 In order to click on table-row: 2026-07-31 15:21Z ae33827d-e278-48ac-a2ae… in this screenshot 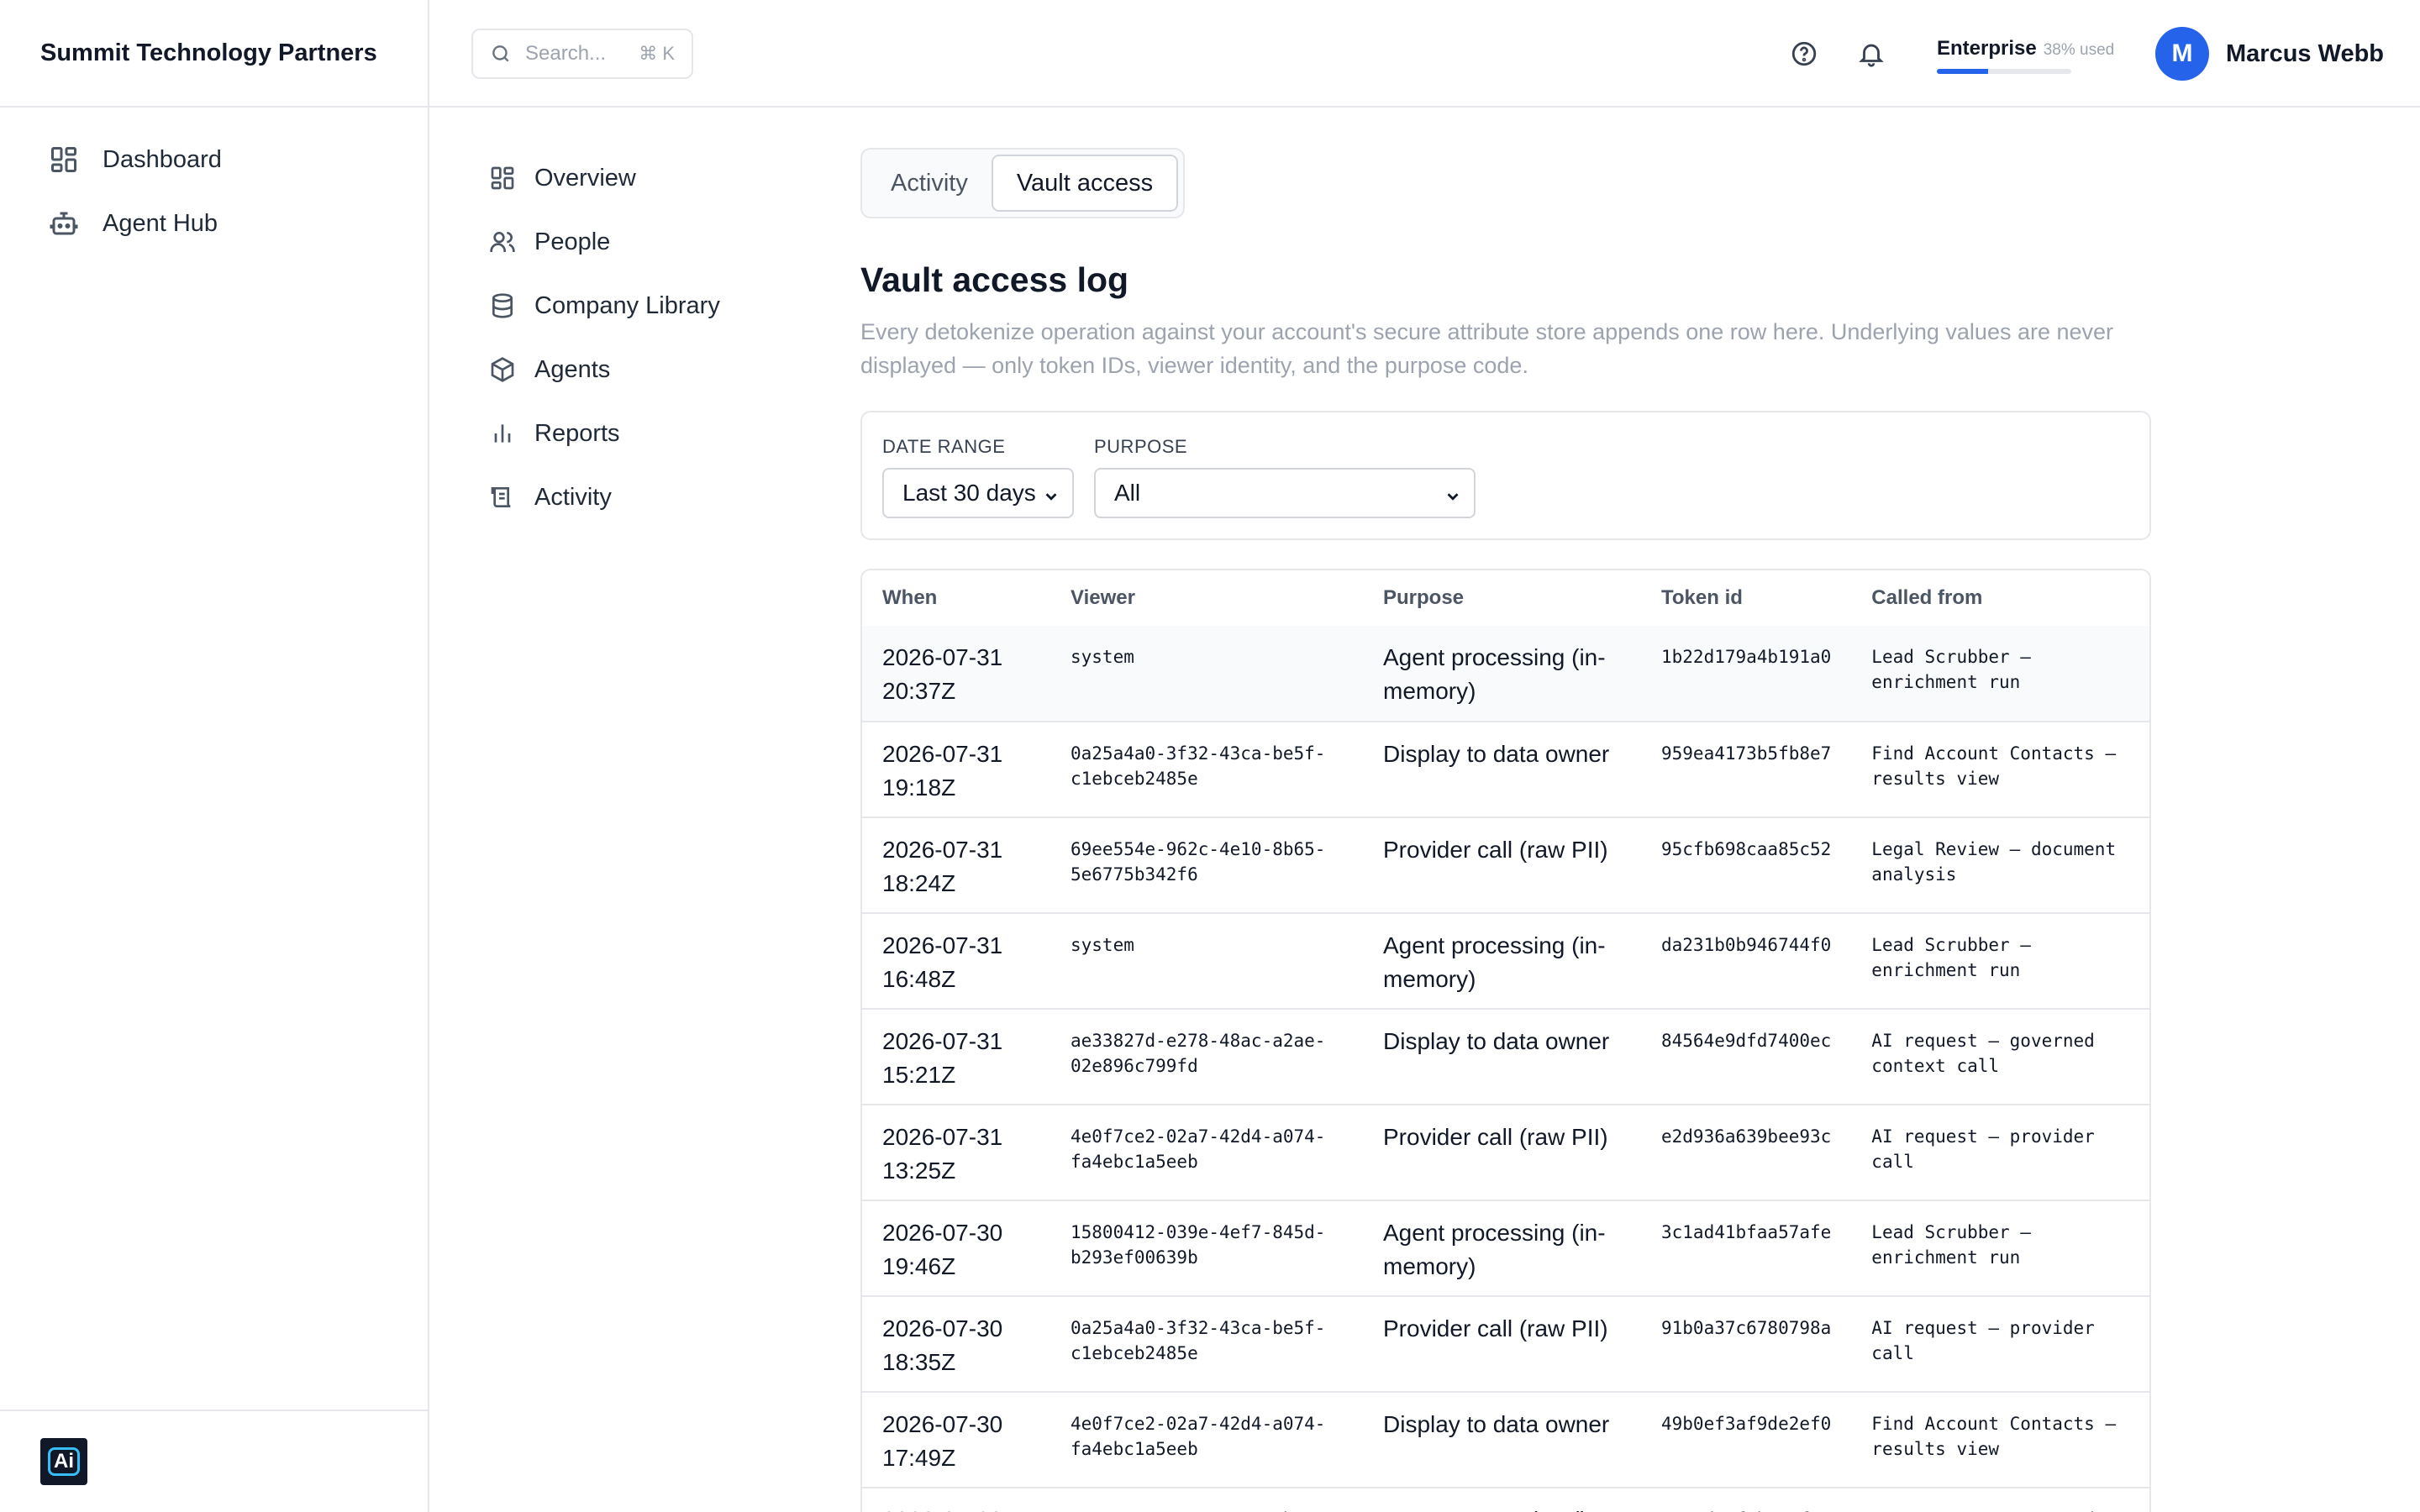, I will do `click(1505, 1056)`.